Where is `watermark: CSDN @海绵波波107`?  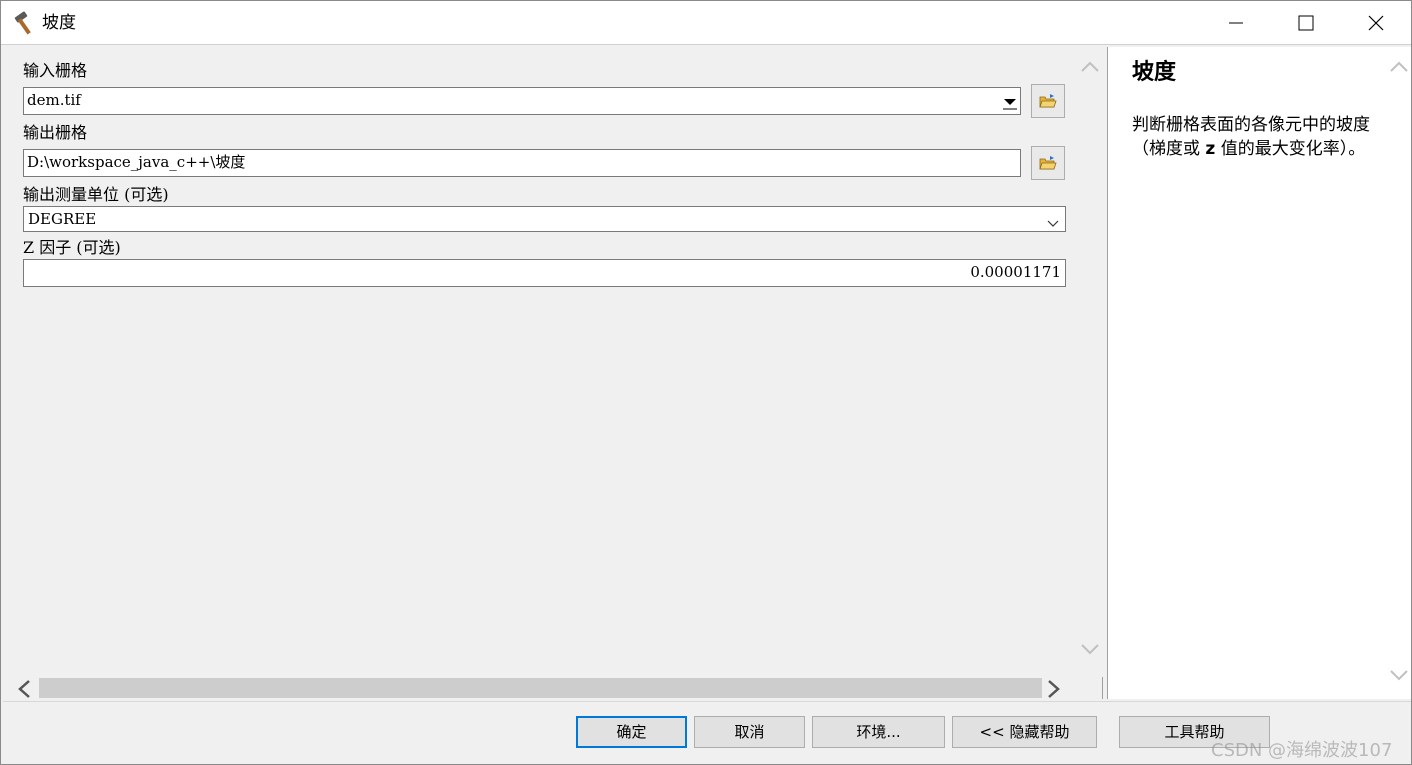
watermark: CSDN @海绵波波107 is located at coordinates (1302, 750).